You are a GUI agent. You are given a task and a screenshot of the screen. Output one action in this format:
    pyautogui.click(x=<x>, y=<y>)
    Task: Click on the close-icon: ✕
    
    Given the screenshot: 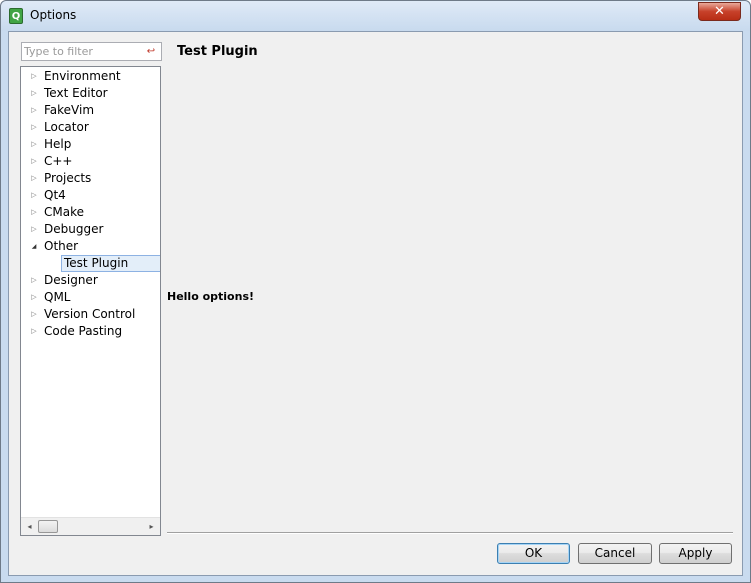 What is the action you would take?
    pyautogui.click(x=719, y=11)
    